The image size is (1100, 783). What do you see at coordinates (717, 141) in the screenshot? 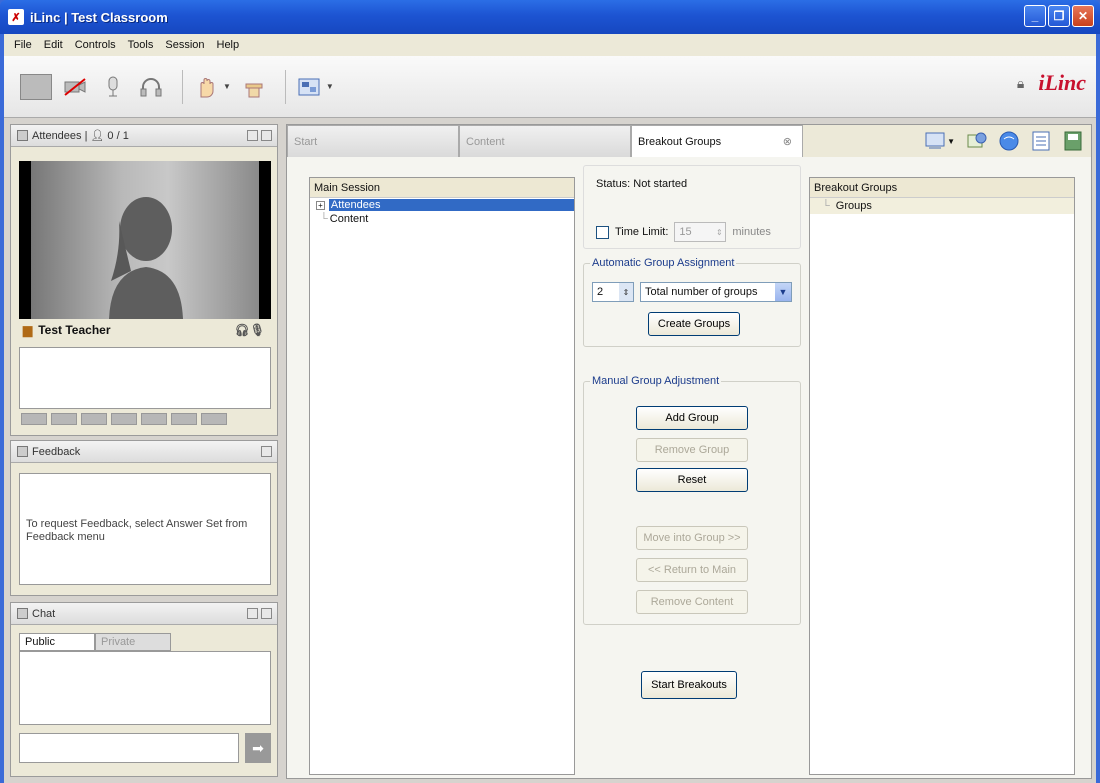
I see `tab-breakout-groups: Breakout Groups ⊗` at bounding box center [717, 141].